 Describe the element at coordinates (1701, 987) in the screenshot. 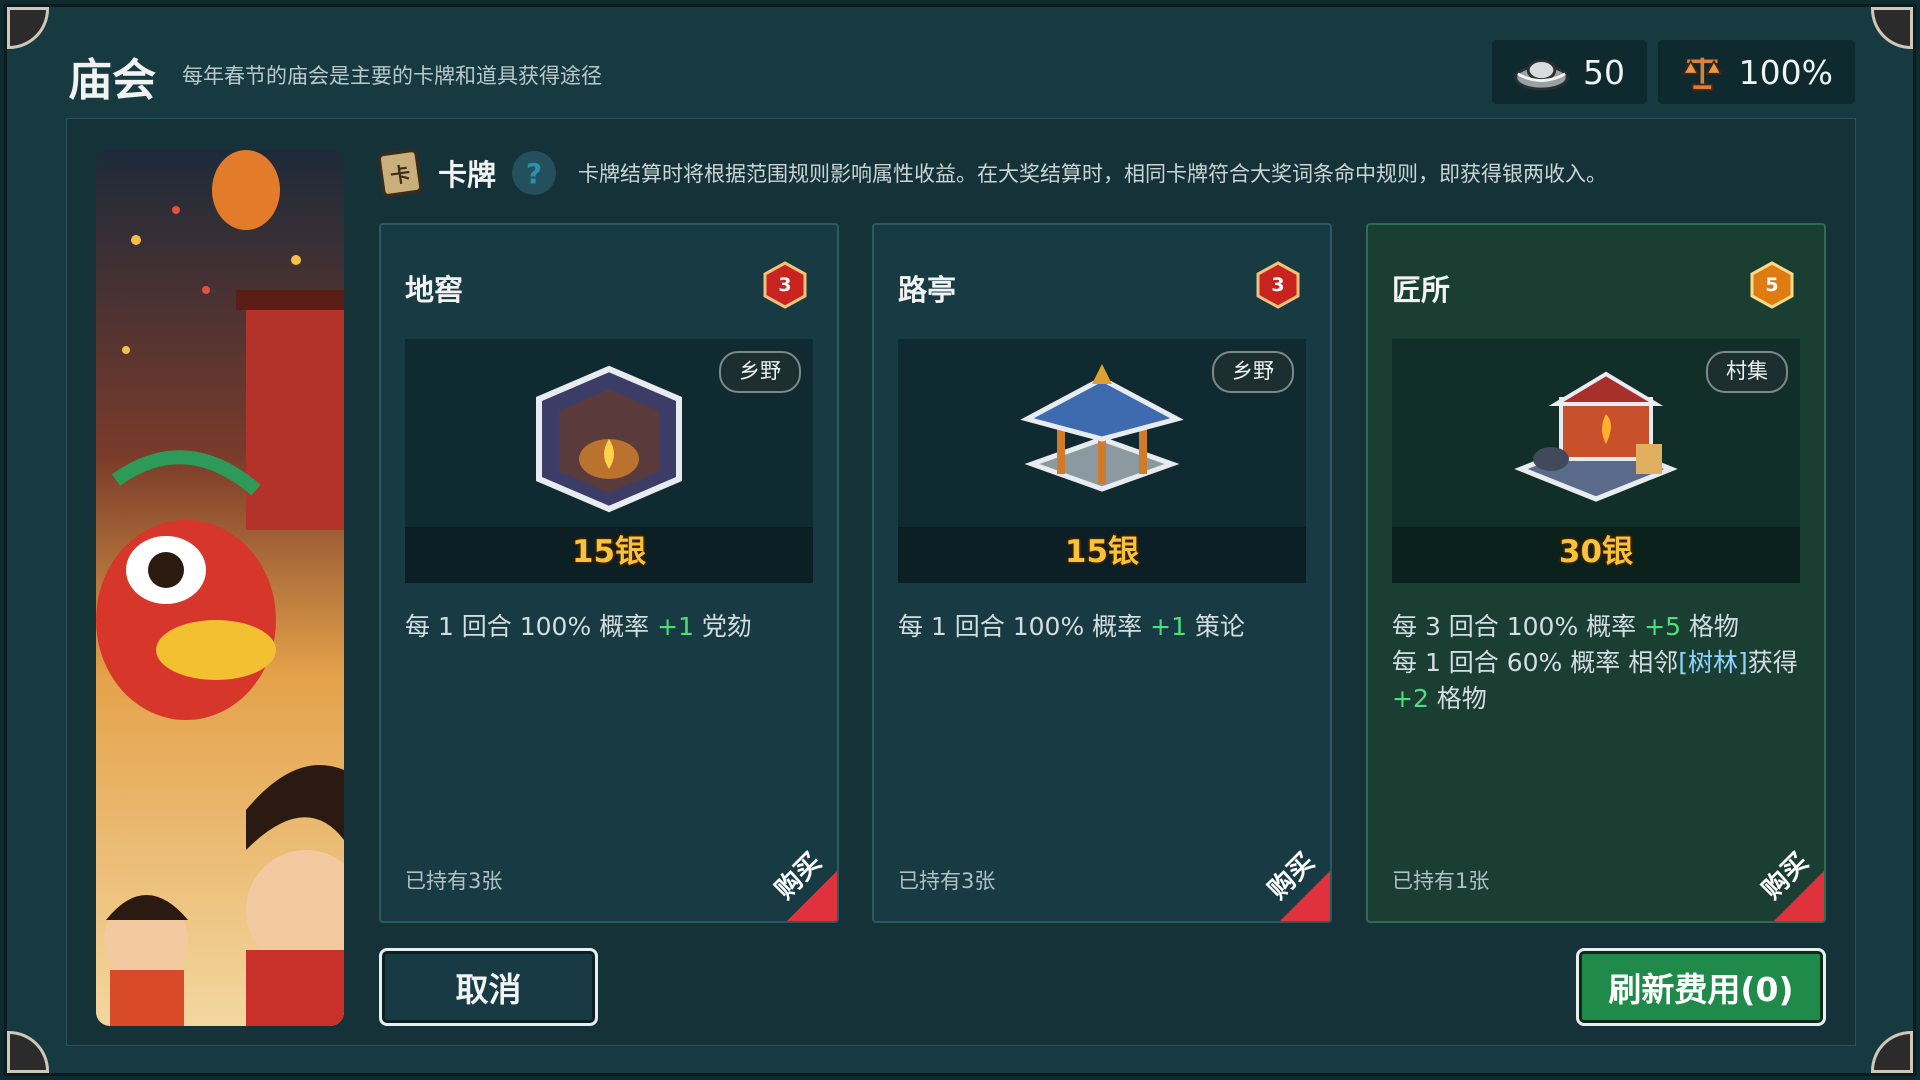

I see `refresh-button: 刷新费用(0)` at that location.